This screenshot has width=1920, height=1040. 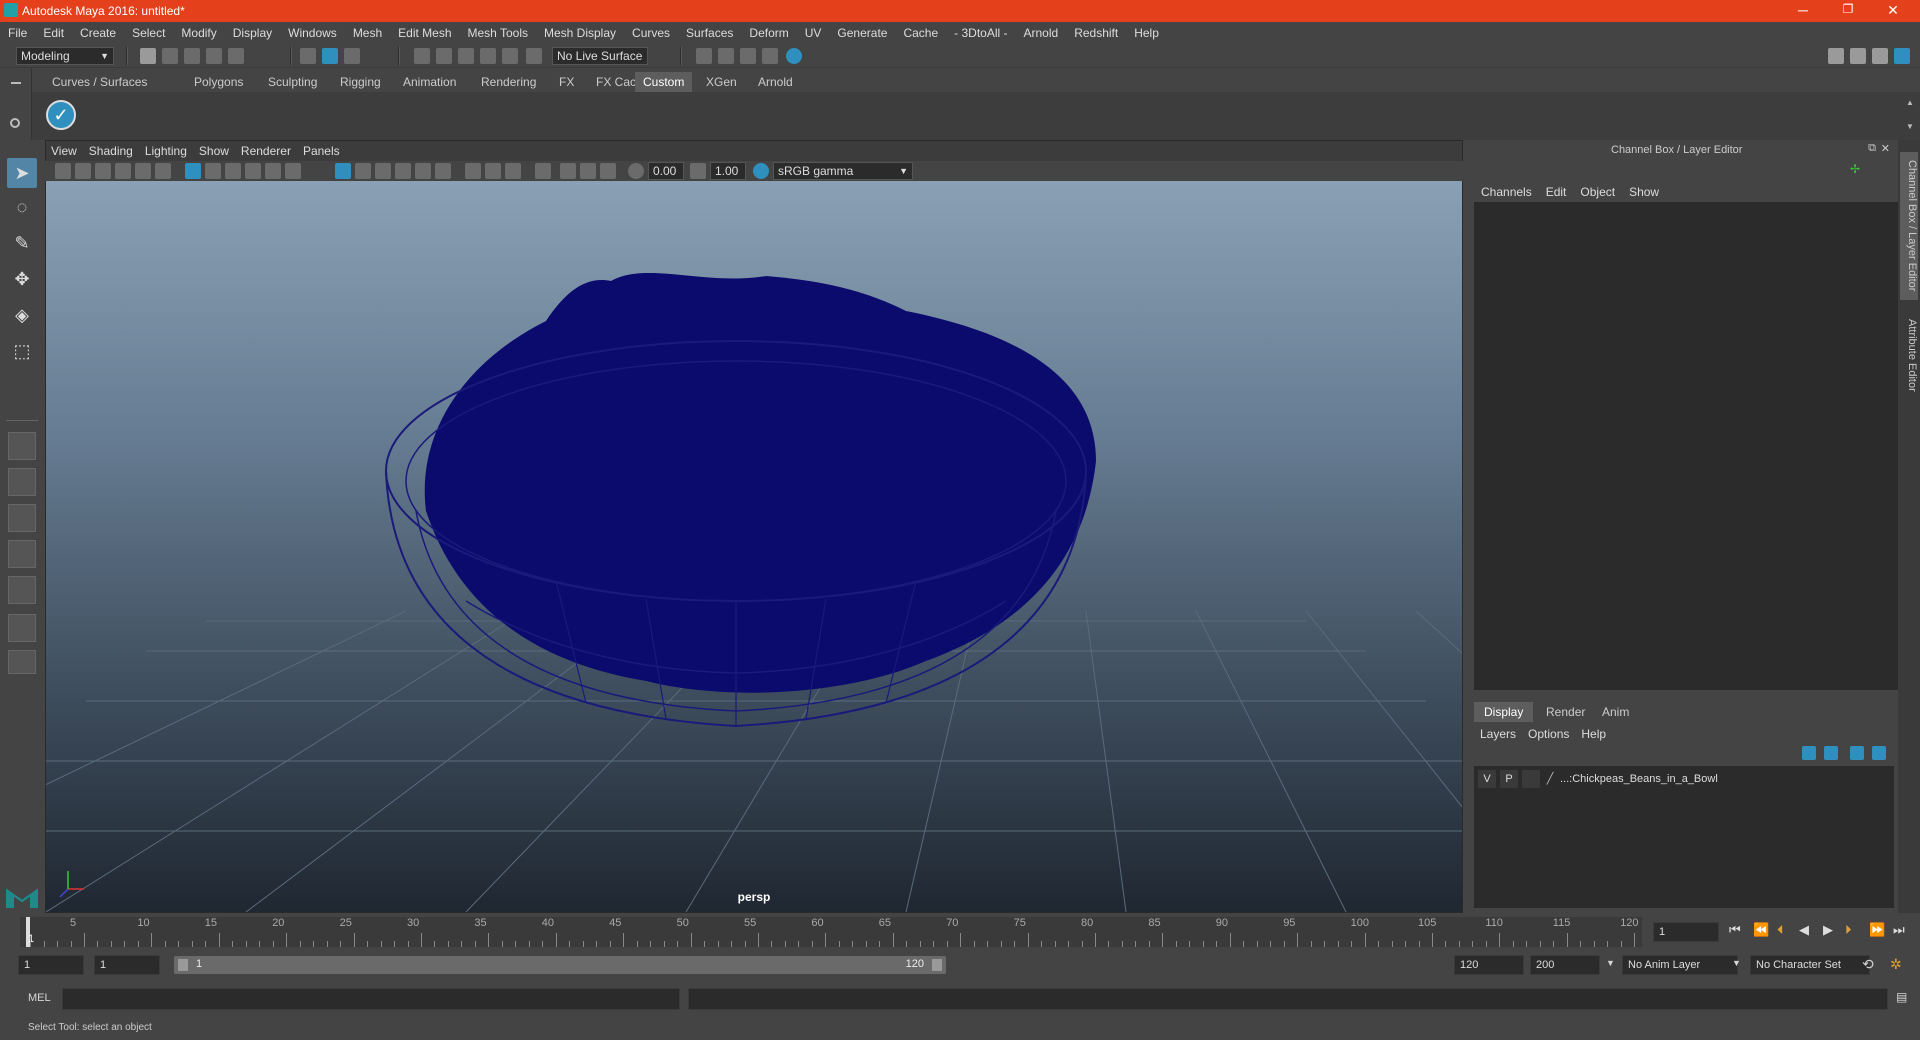 I want to click on menu-edit: Edit, so click(x=53, y=33).